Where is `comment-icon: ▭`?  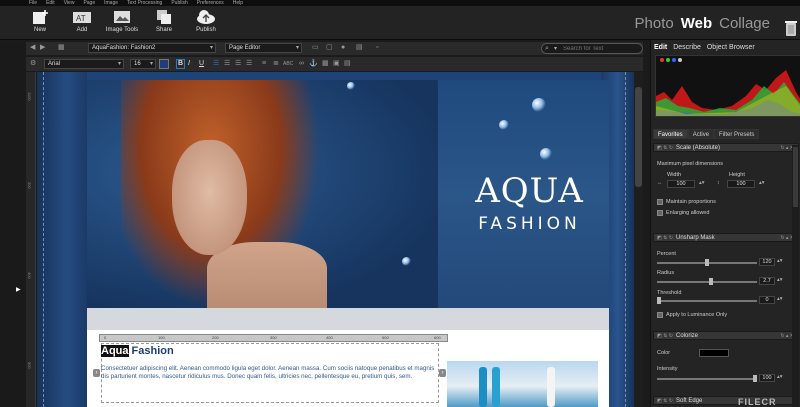
comment-icon: ▭ is located at coordinates (315, 48).